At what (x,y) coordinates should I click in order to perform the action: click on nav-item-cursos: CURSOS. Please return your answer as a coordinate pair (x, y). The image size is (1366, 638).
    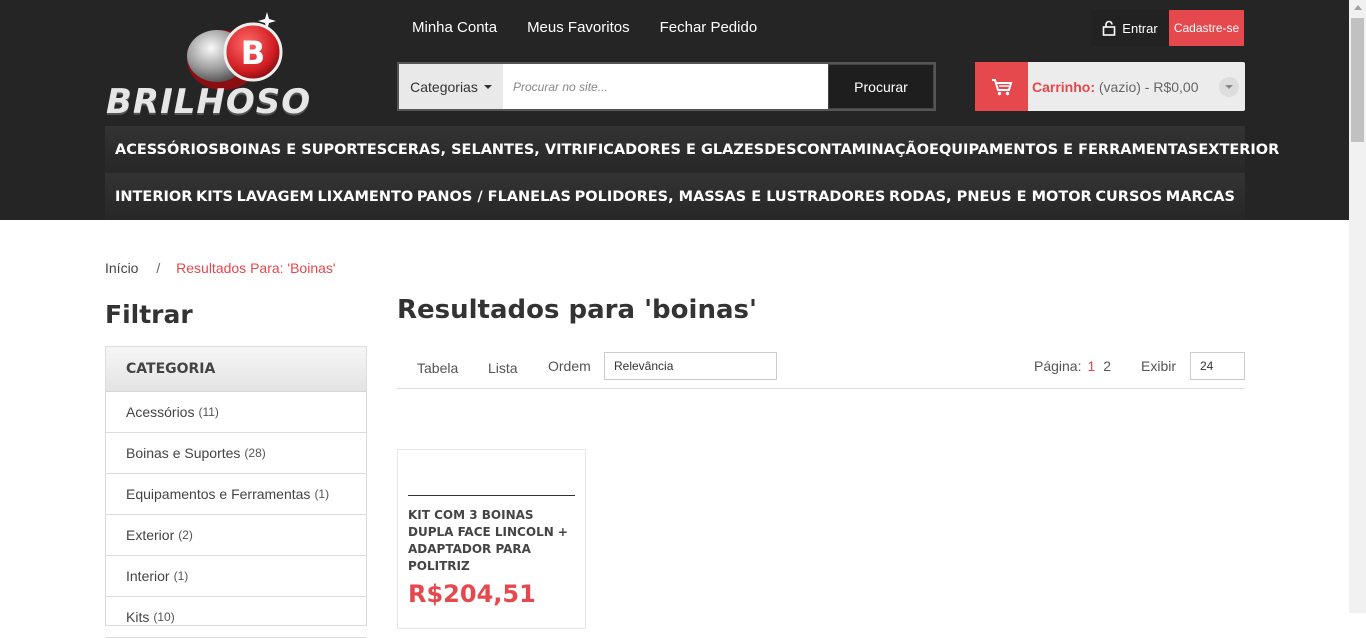
    Looking at the image, I should click on (1128, 197).